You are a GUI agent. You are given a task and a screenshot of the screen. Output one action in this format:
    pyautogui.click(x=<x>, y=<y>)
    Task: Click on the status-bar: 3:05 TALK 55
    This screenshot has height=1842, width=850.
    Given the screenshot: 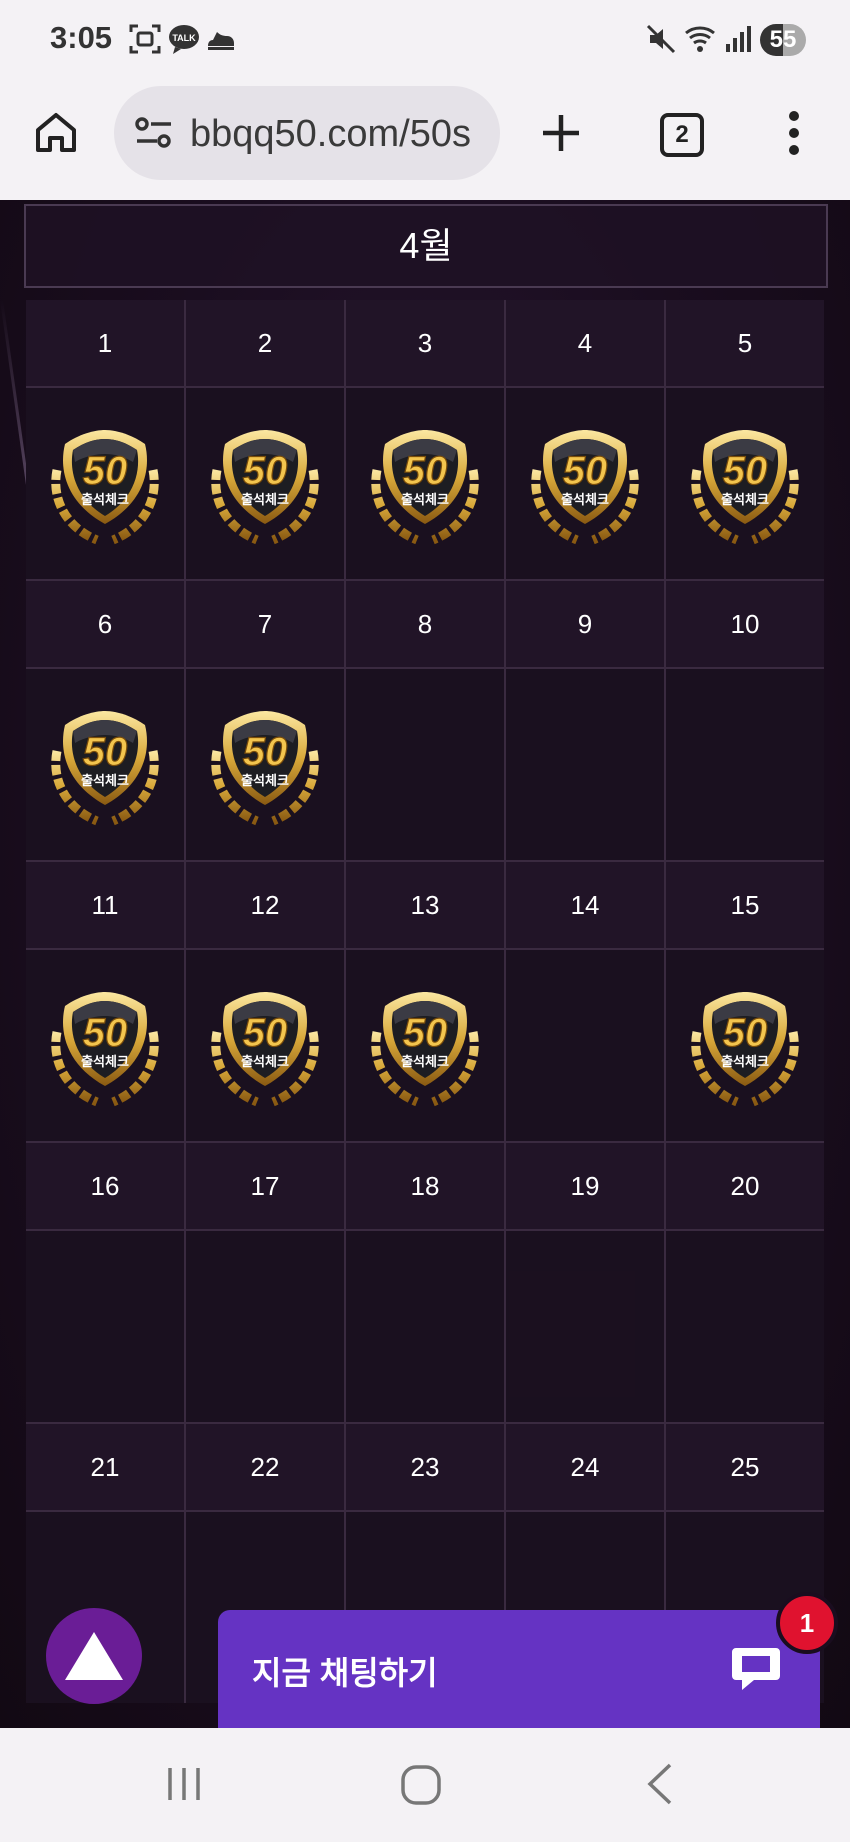 What is the action you would take?
    pyautogui.click(x=425, y=40)
    